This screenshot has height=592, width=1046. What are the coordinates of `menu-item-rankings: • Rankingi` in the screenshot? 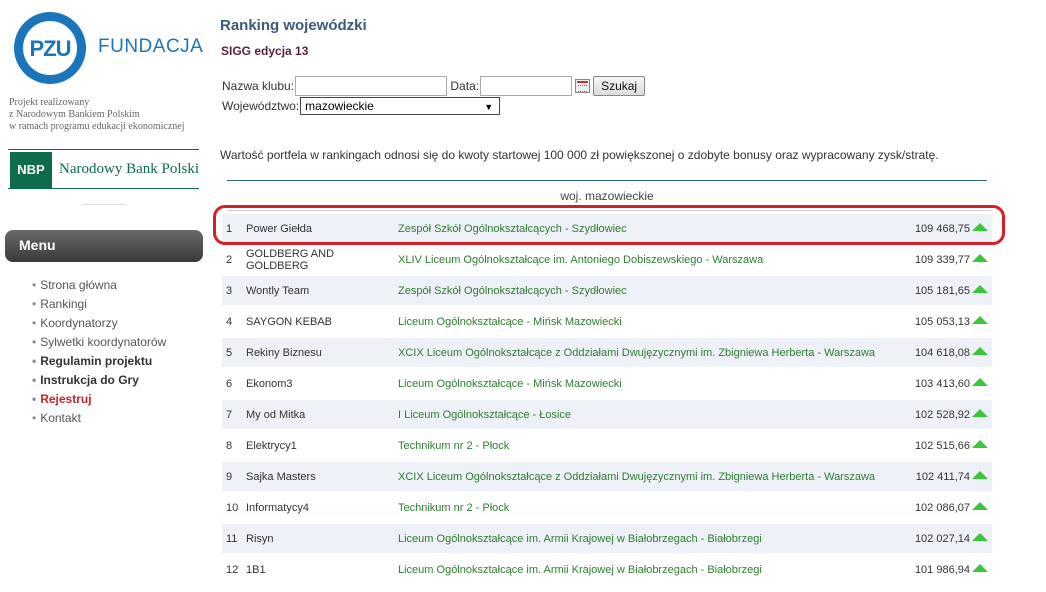 It's located at (99, 306).